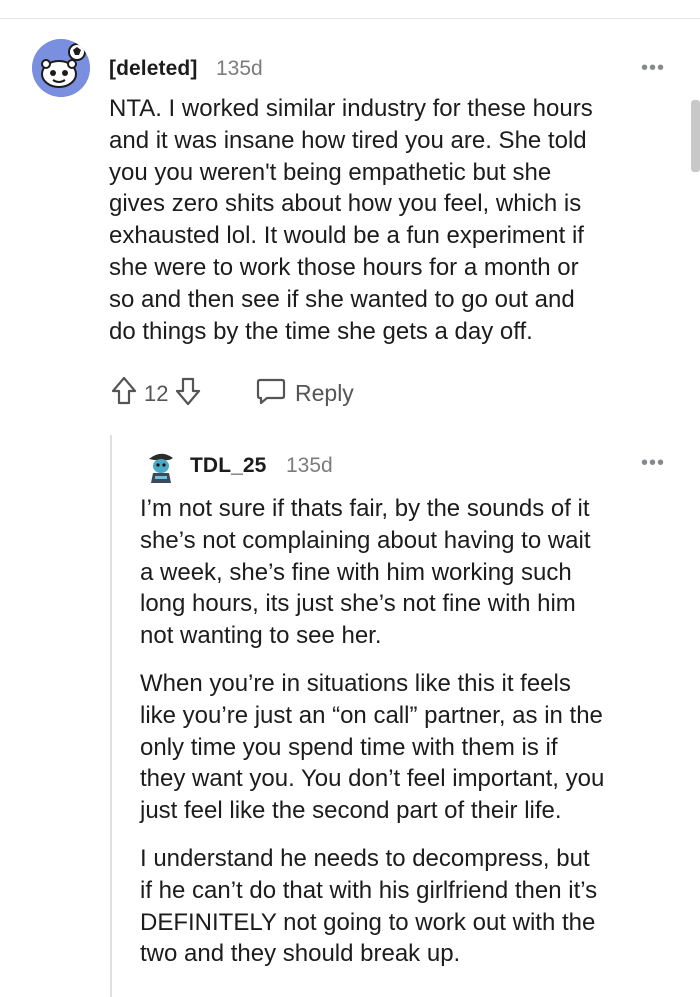 The image size is (700, 997). I want to click on vote-count: 12, so click(156, 393).